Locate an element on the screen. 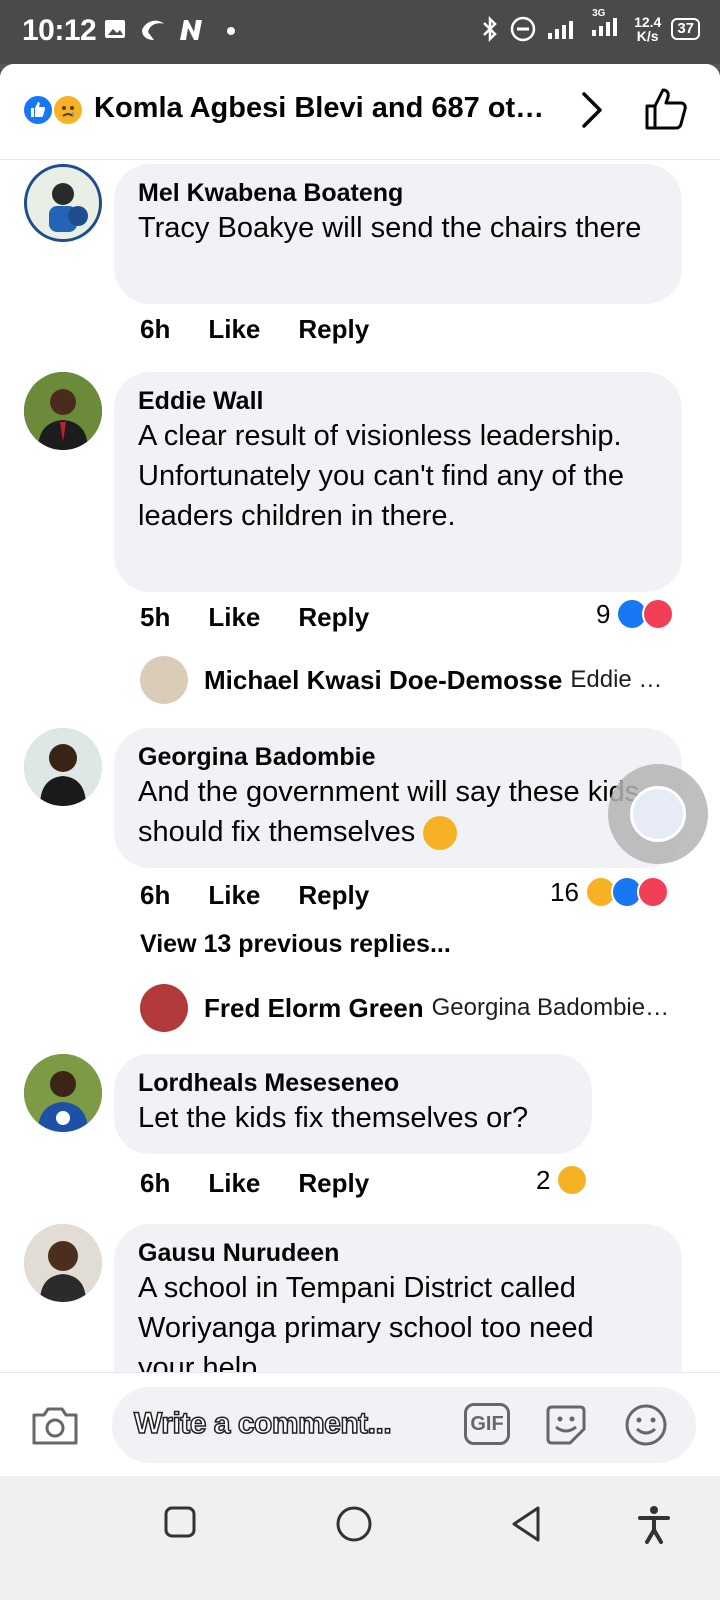 The image size is (720, 1600). chevron-right-icon is located at coordinates (592, 110).